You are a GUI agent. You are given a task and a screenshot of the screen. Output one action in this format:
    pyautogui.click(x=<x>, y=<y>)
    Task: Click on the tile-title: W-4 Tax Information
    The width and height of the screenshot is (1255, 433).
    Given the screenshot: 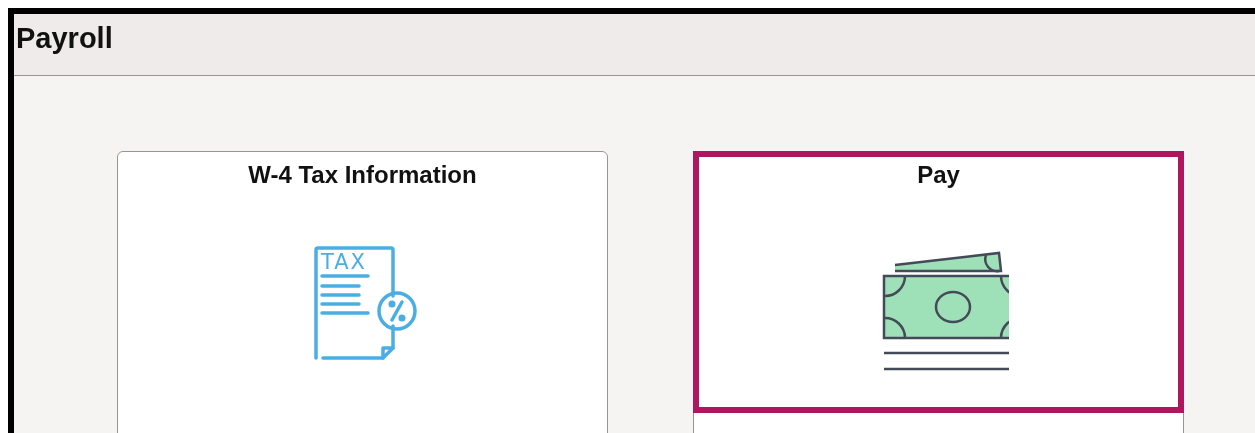 What is the action you would take?
    pyautogui.click(x=362, y=175)
    